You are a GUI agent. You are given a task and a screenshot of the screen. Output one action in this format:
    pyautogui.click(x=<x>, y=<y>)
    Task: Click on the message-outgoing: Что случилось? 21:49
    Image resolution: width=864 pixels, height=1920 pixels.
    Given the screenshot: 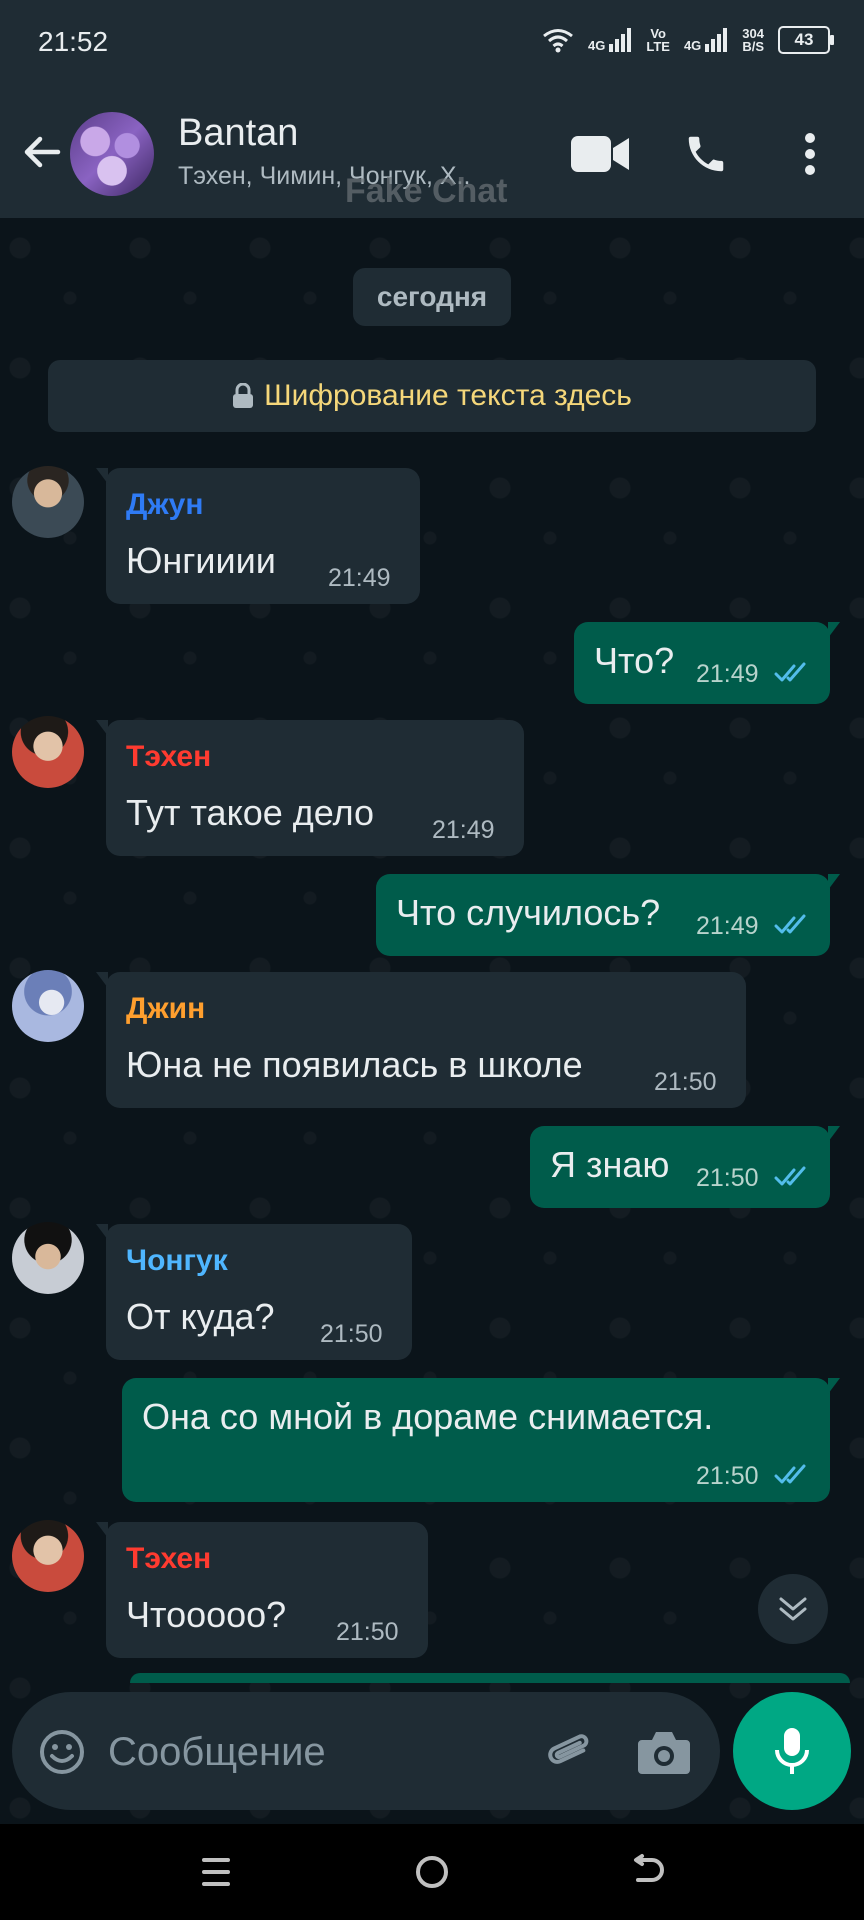 What is the action you would take?
    pyautogui.click(x=608, y=915)
    